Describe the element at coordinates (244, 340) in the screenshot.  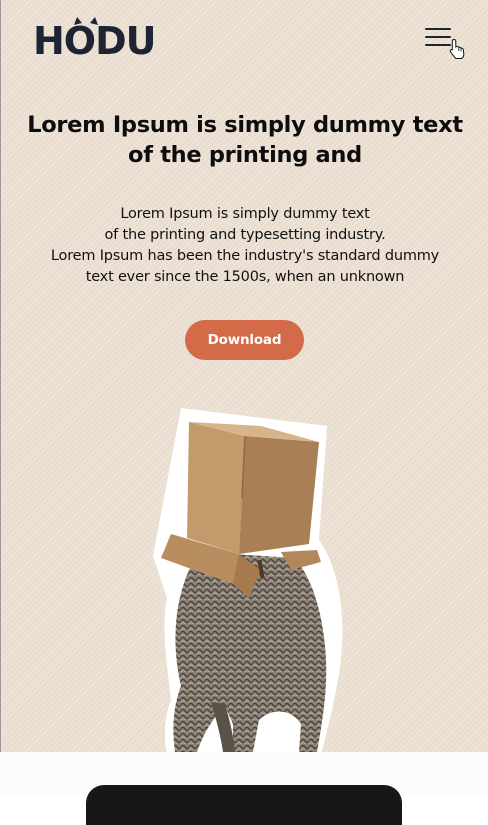
I see `download-button: Download` at that location.